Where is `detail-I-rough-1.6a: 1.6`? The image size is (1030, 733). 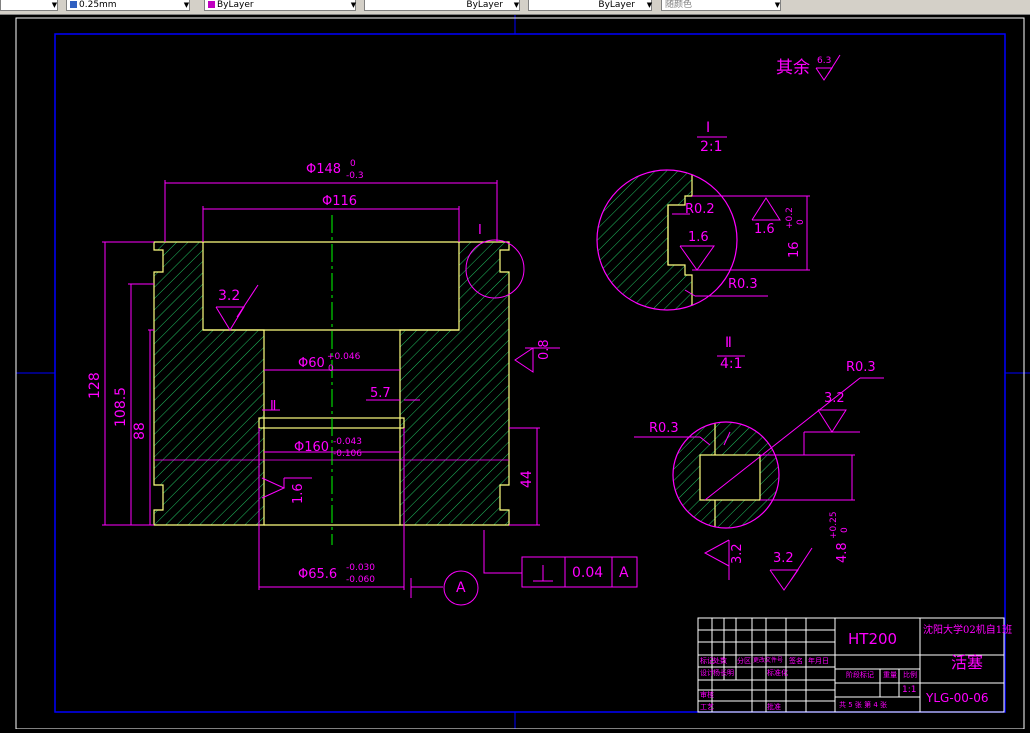
detail-I-rough-1.6a: 1.6 is located at coordinates (698, 237).